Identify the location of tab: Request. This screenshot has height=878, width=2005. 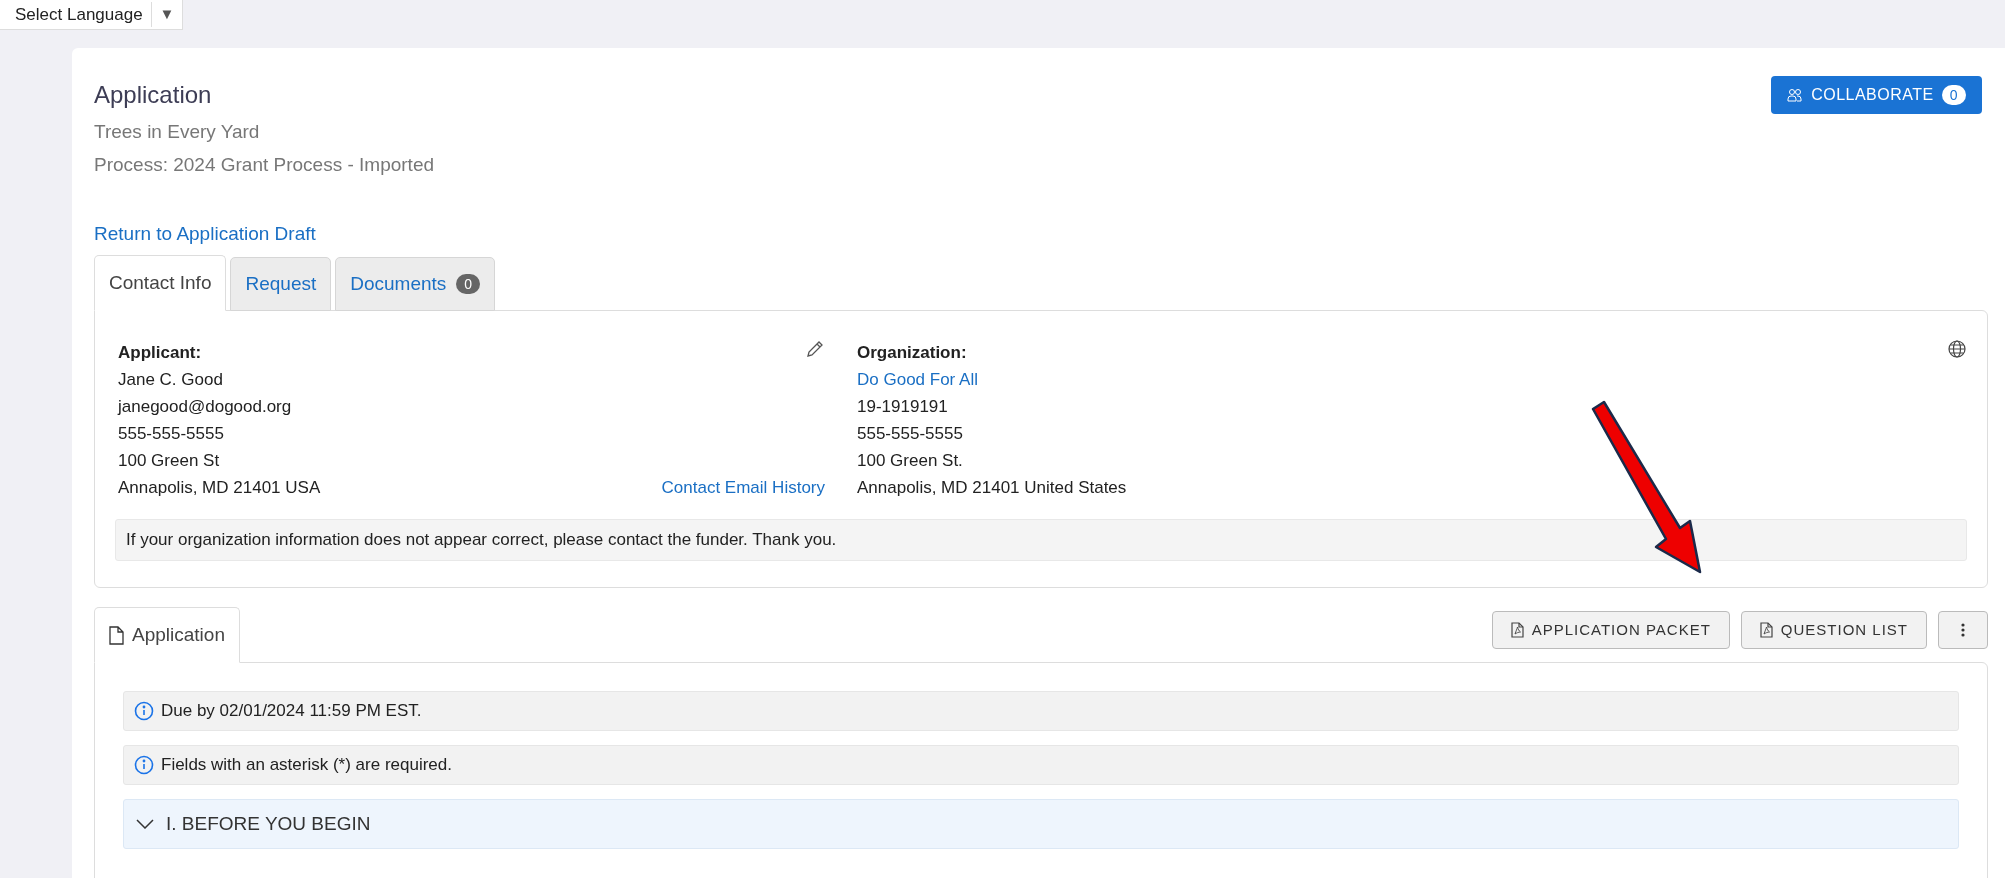
(281, 284).